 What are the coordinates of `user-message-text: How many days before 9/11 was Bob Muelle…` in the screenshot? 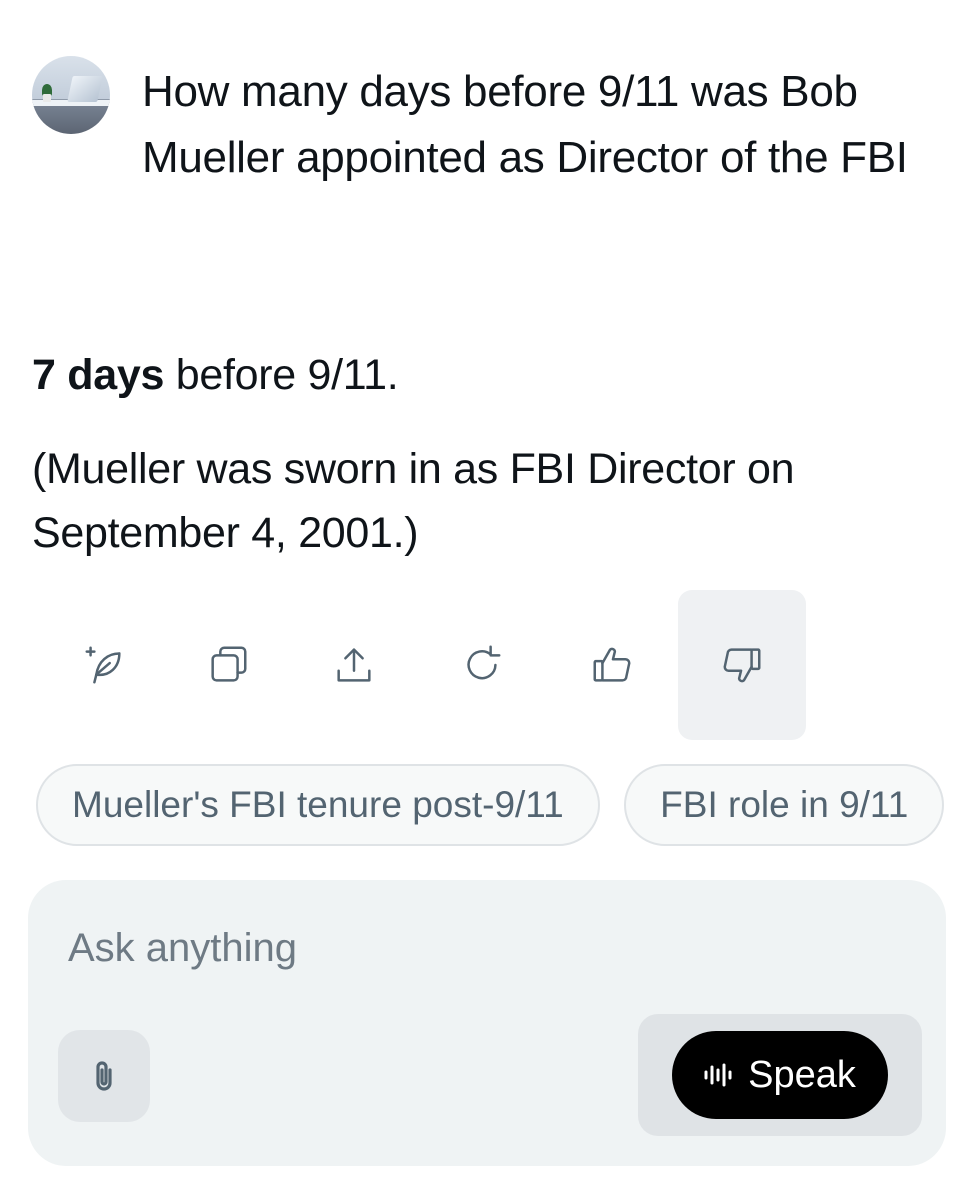 It's located at (525, 124).